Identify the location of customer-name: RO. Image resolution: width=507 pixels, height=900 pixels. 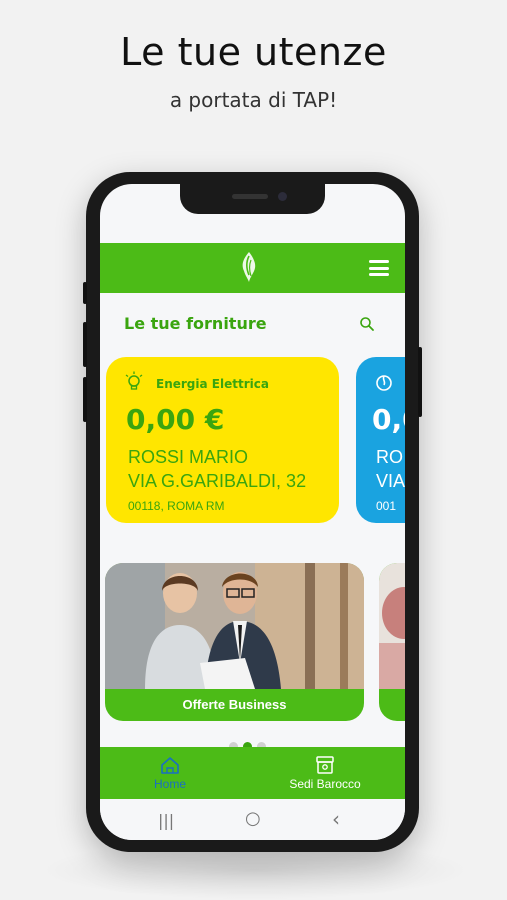
(389, 457).